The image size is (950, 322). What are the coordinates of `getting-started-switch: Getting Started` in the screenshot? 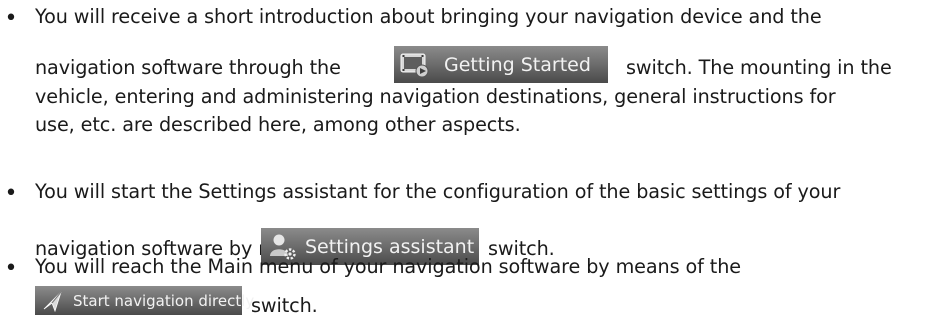 It's located at (501, 64).